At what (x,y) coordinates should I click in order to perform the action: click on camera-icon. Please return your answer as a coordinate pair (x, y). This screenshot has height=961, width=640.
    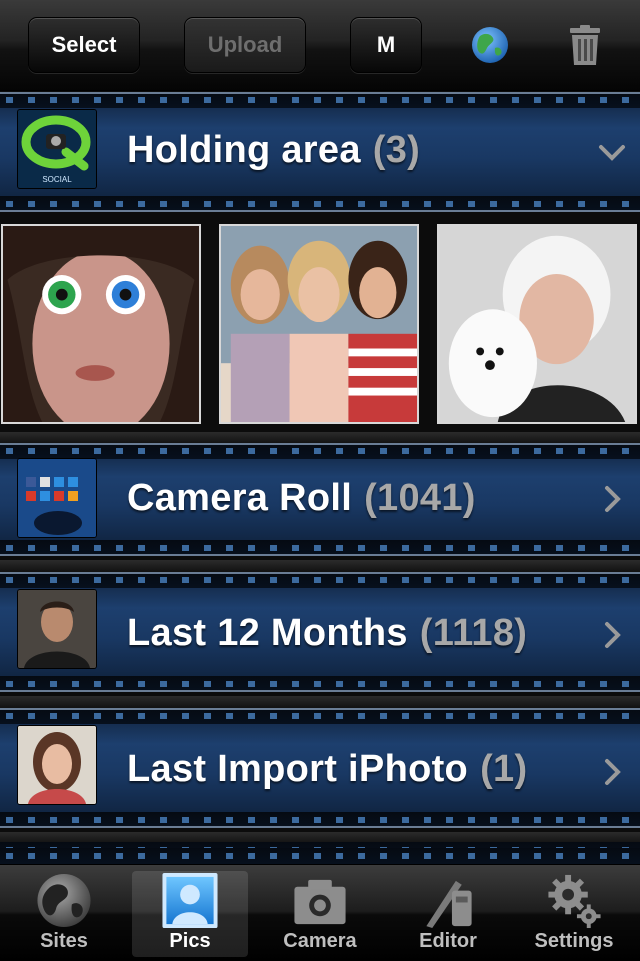
    Looking at the image, I should click on (320, 902).